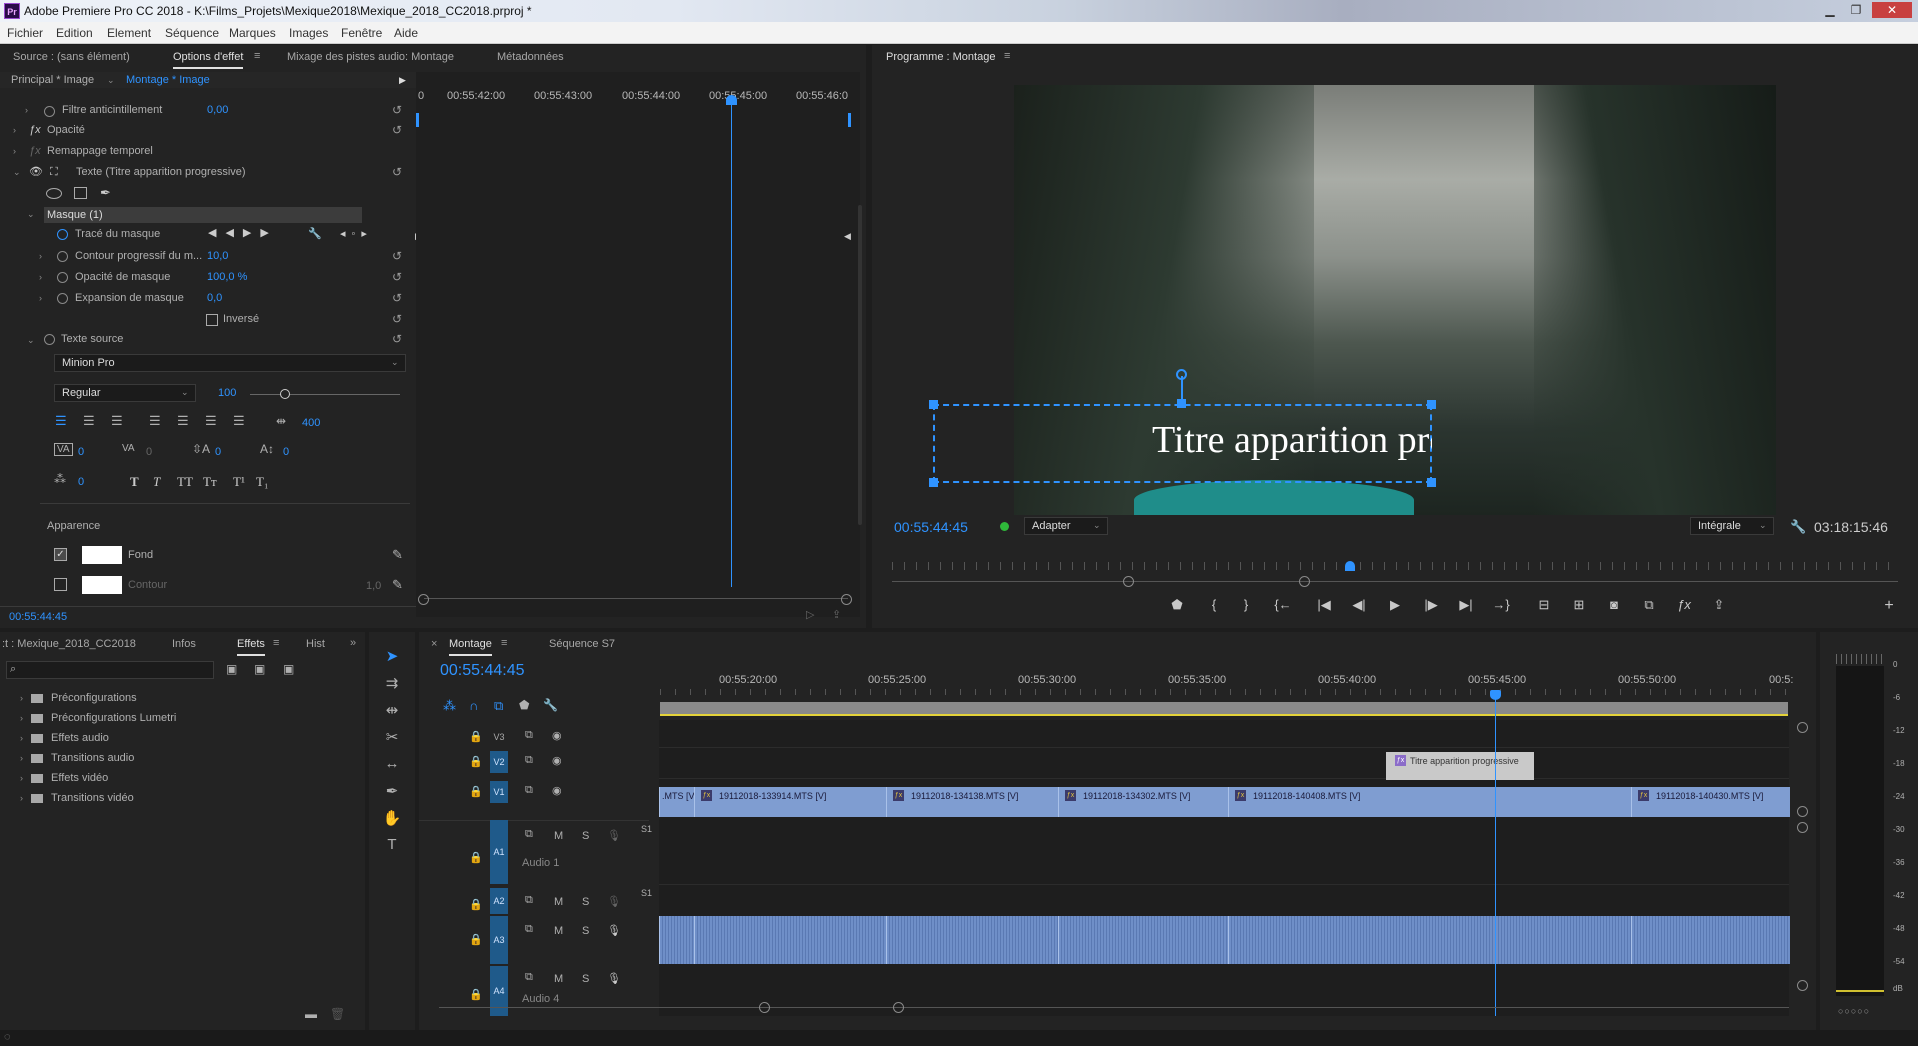  What do you see at coordinates (1460, 766) in the screenshot?
I see `title-clip: ƒx Titre apparition progressive` at bounding box center [1460, 766].